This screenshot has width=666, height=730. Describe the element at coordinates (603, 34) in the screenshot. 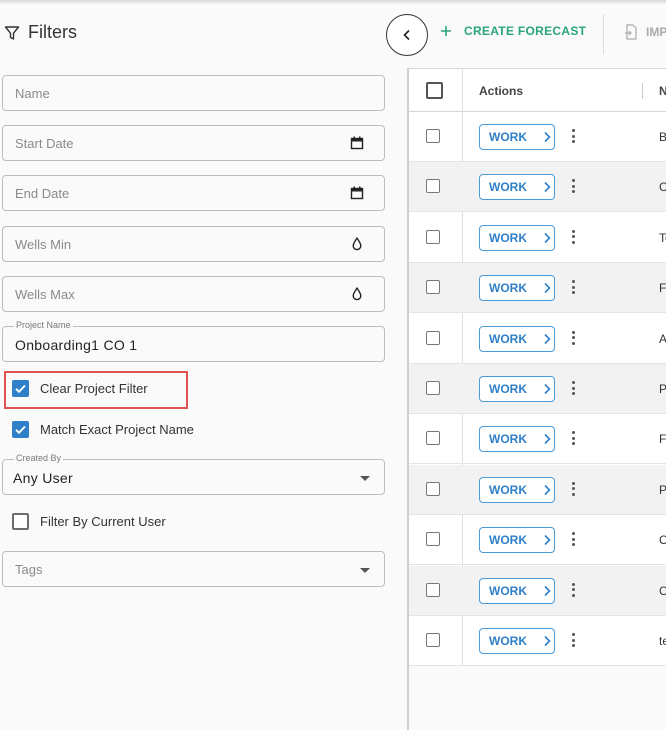

I see `toolbar-separator` at that location.